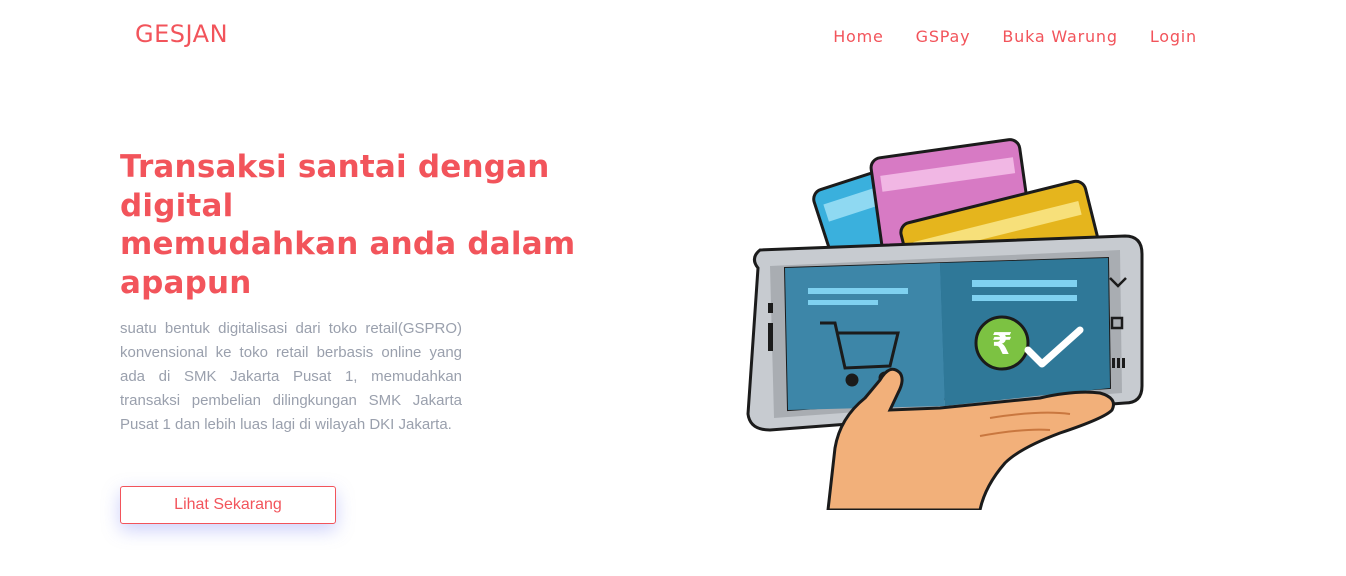  Describe the element at coordinates (1059, 36) in the screenshot. I see `nav-link-buka-warung: Buka Warung` at that location.